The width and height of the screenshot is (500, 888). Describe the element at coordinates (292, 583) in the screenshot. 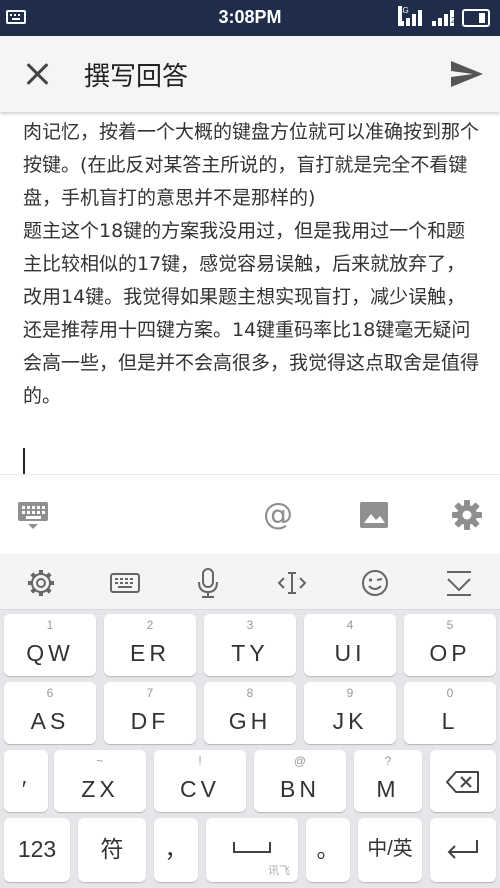

I see `cursor-move-icon` at that location.